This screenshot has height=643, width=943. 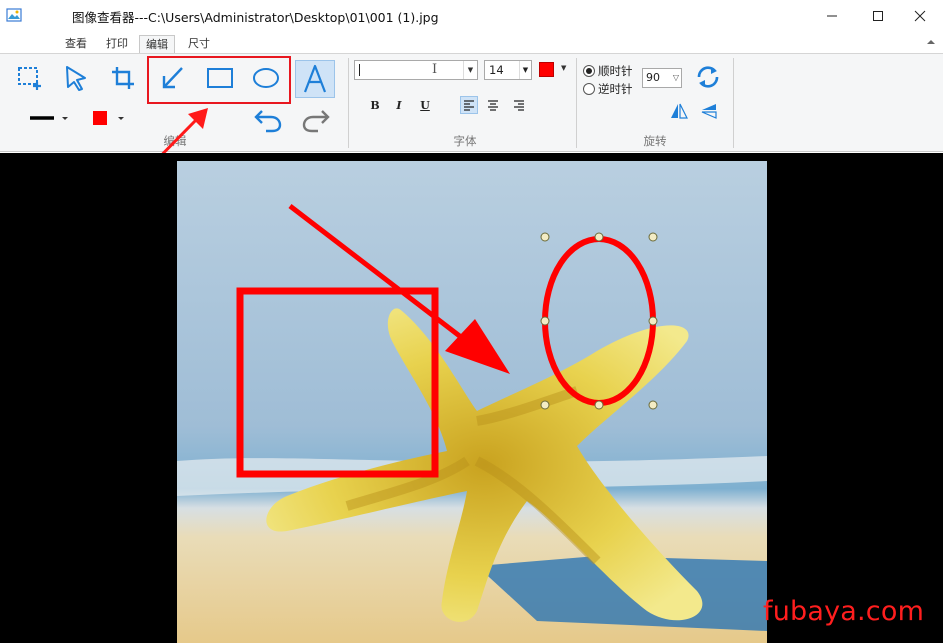 I want to click on redo-button, so click(x=316, y=119).